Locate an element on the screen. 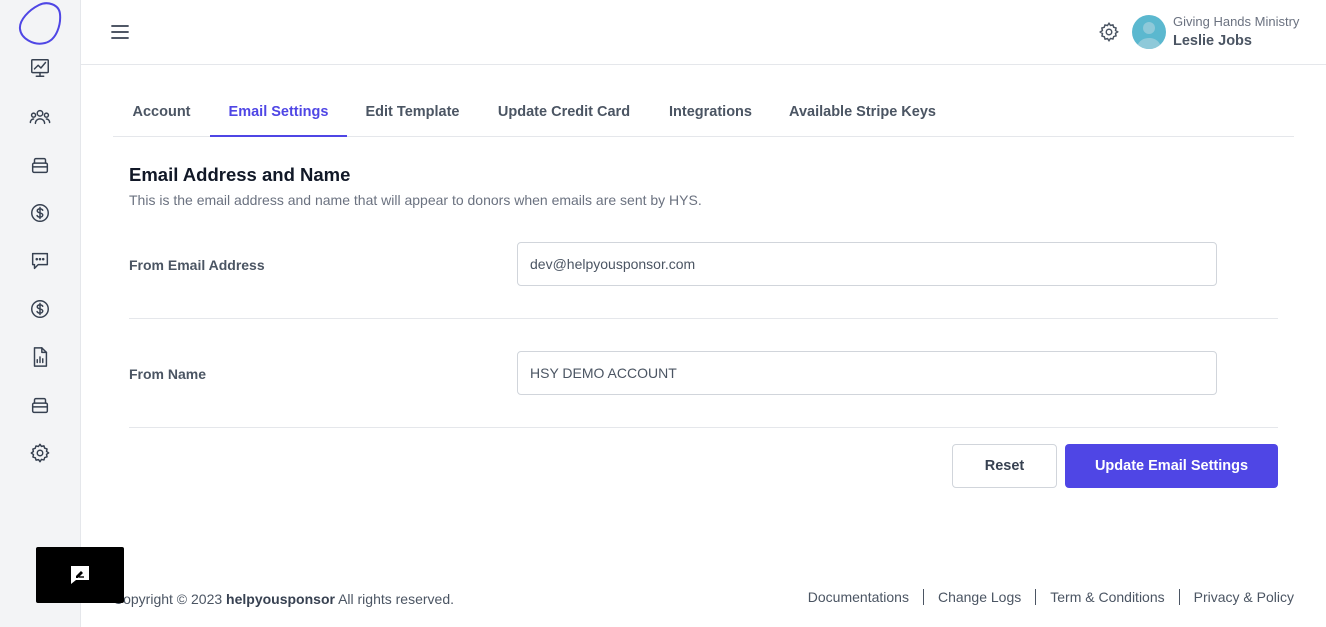  copyright-brand: helpyousponsor is located at coordinates (280, 599).